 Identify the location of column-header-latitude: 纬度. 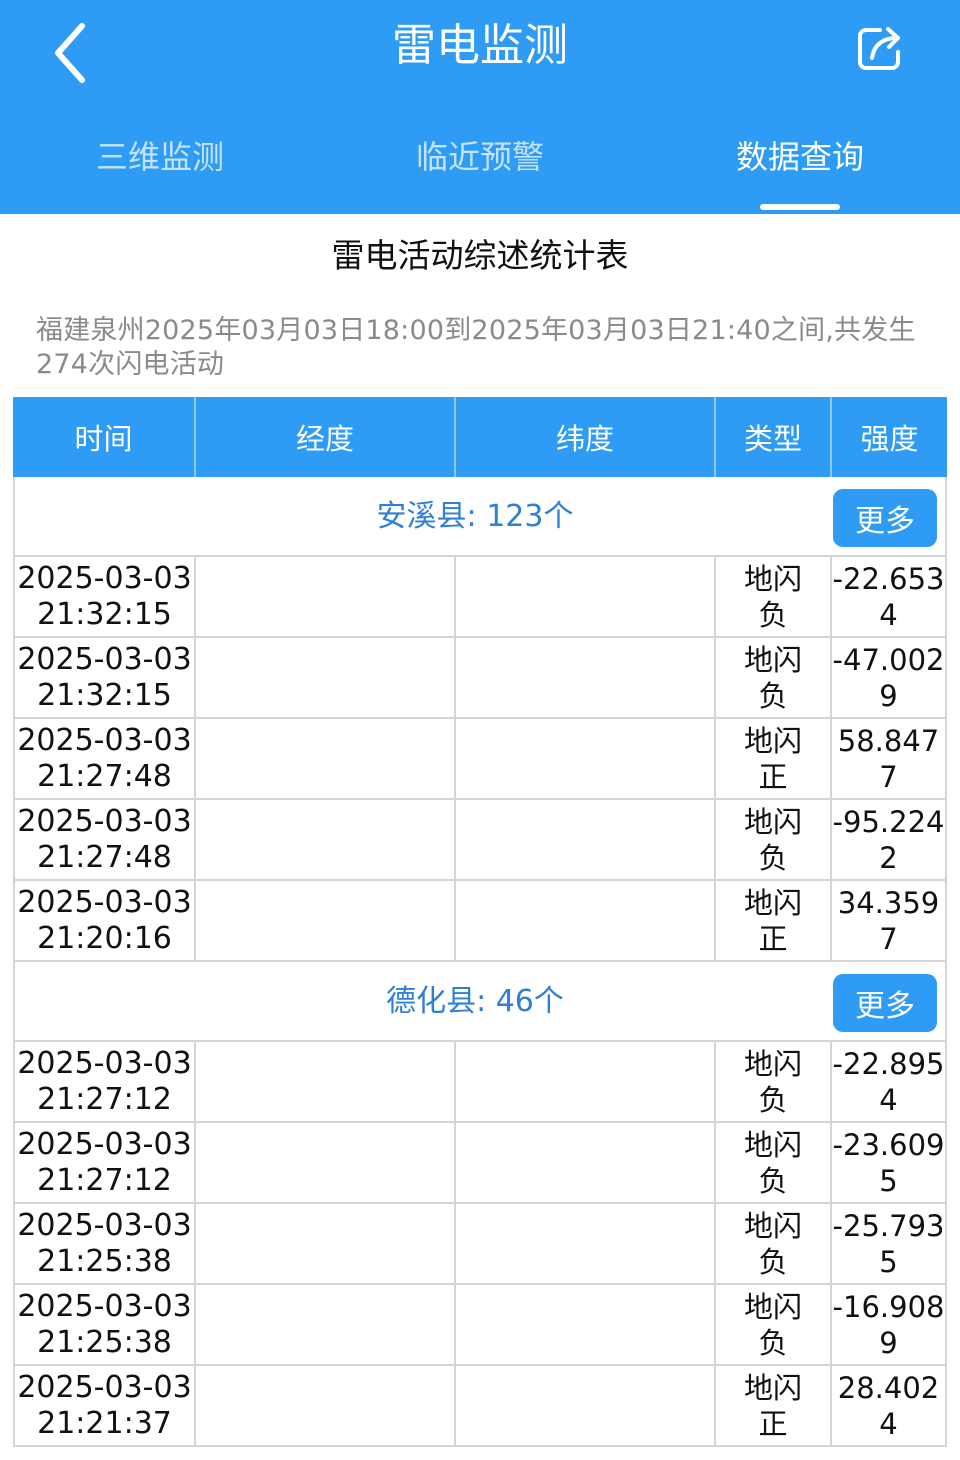
(586, 437).